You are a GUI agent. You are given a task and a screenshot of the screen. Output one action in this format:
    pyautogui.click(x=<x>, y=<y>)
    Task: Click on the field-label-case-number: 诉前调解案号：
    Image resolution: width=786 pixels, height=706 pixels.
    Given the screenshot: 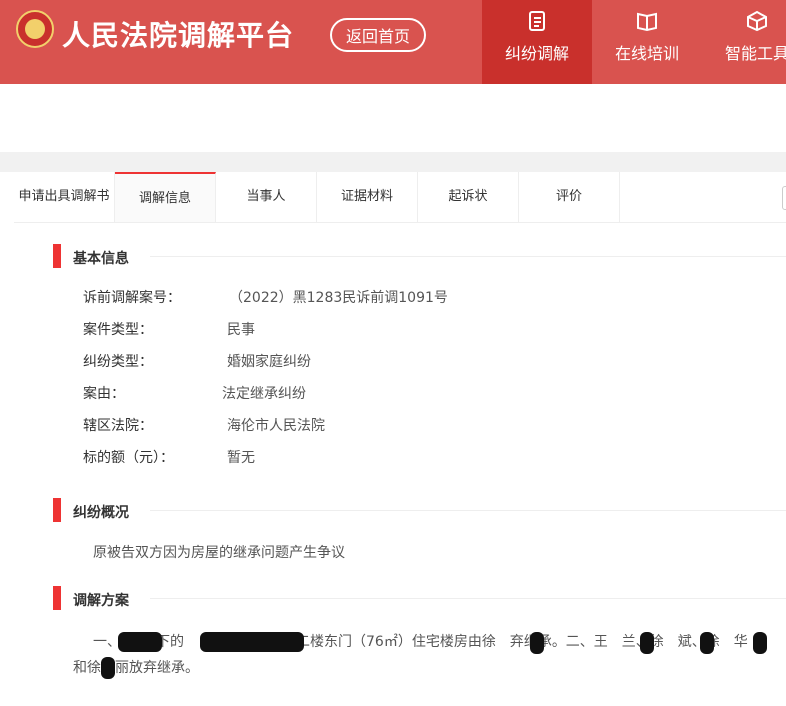 What is the action you would take?
    pyautogui.click(x=132, y=298)
    